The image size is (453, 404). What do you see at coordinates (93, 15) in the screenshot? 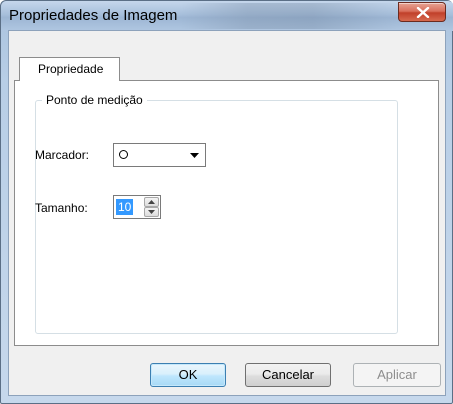
I see `window-title: Propriedades de Imagem` at bounding box center [93, 15].